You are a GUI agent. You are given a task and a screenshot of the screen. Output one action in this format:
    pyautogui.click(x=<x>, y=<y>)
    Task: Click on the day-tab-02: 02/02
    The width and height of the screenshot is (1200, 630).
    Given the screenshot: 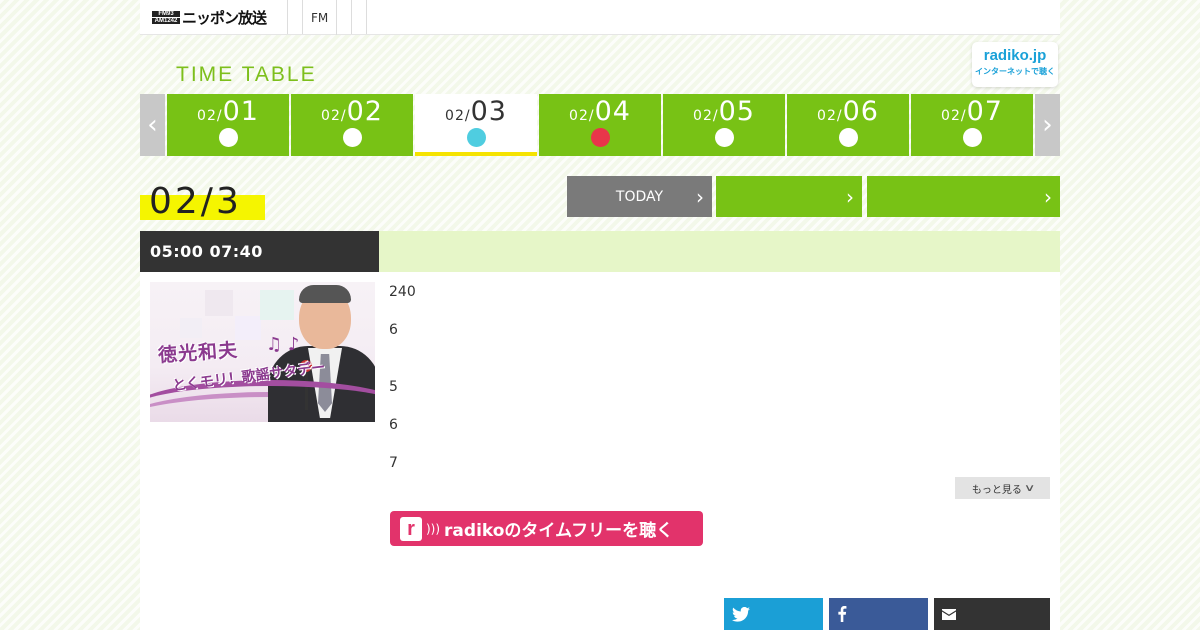 What is the action you would take?
    pyautogui.click(x=352, y=125)
    